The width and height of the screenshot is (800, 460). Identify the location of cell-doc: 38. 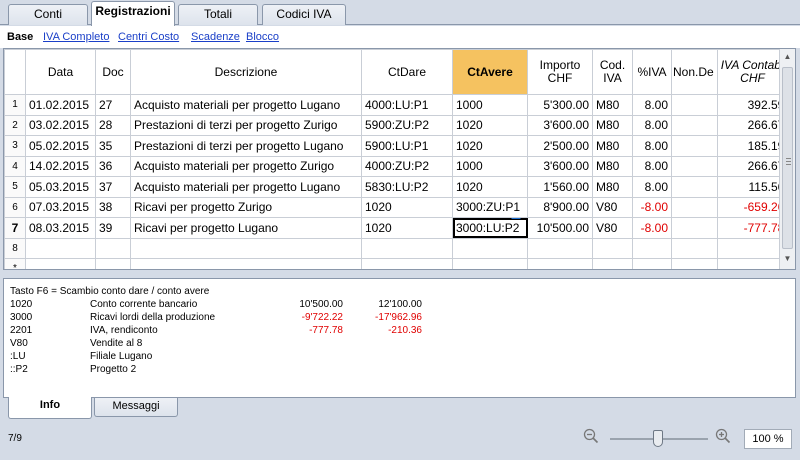
(113, 207).